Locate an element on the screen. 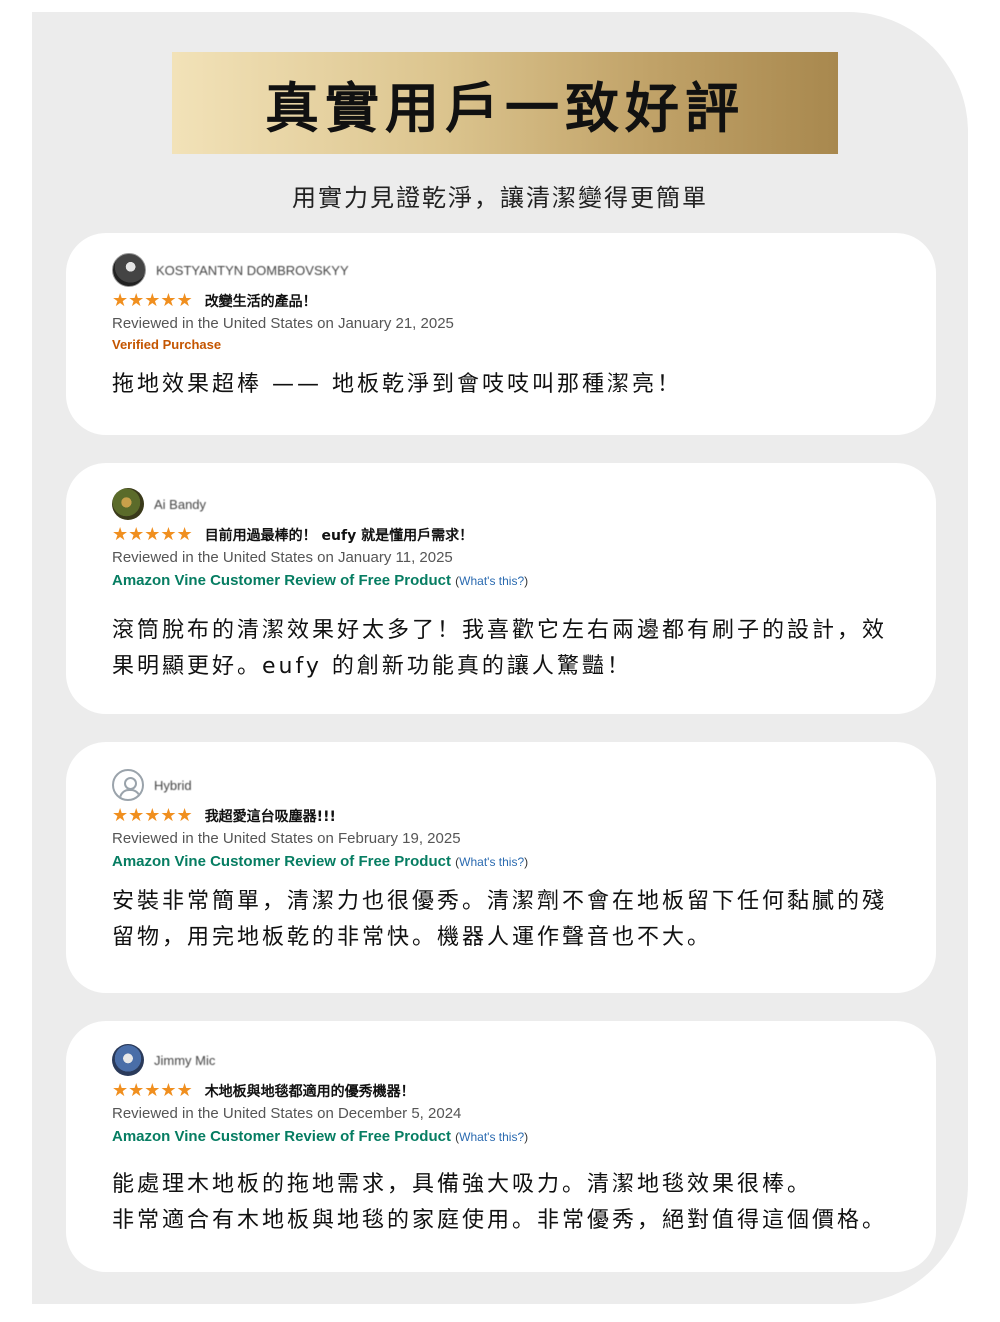  review-title: 我超愛這台吸塵器!!! is located at coordinates (270, 816).